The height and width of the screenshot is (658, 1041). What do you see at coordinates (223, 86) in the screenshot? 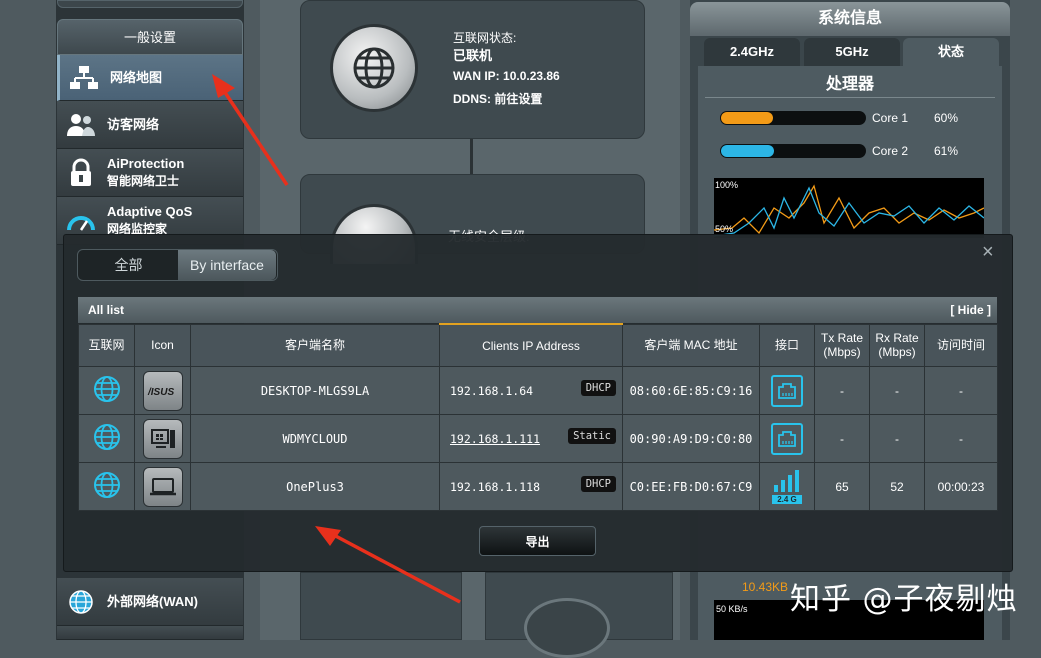
I see `annotation-arrowhead-top` at bounding box center [223, 86].